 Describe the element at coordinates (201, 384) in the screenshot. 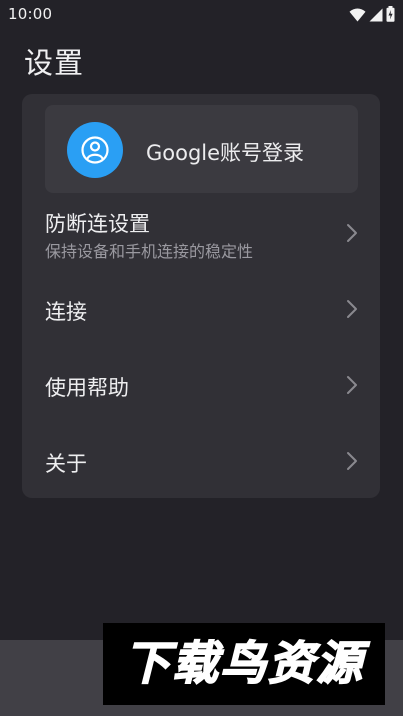

I see `menu-item-help: 使用帮助` at that location.